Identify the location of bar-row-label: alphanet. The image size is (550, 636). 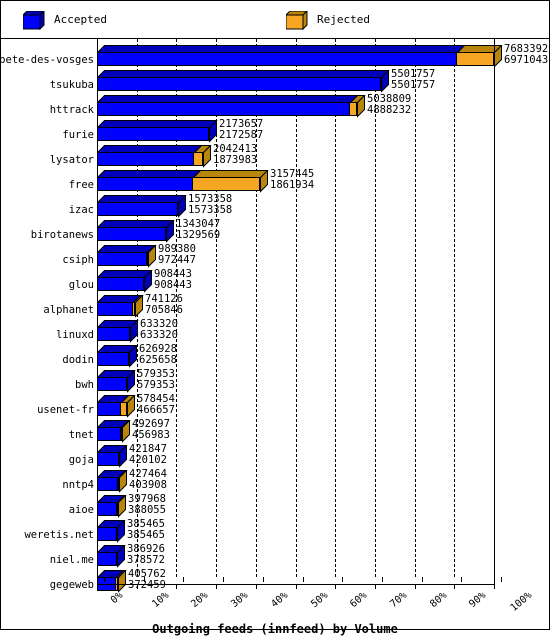
(68, 310).